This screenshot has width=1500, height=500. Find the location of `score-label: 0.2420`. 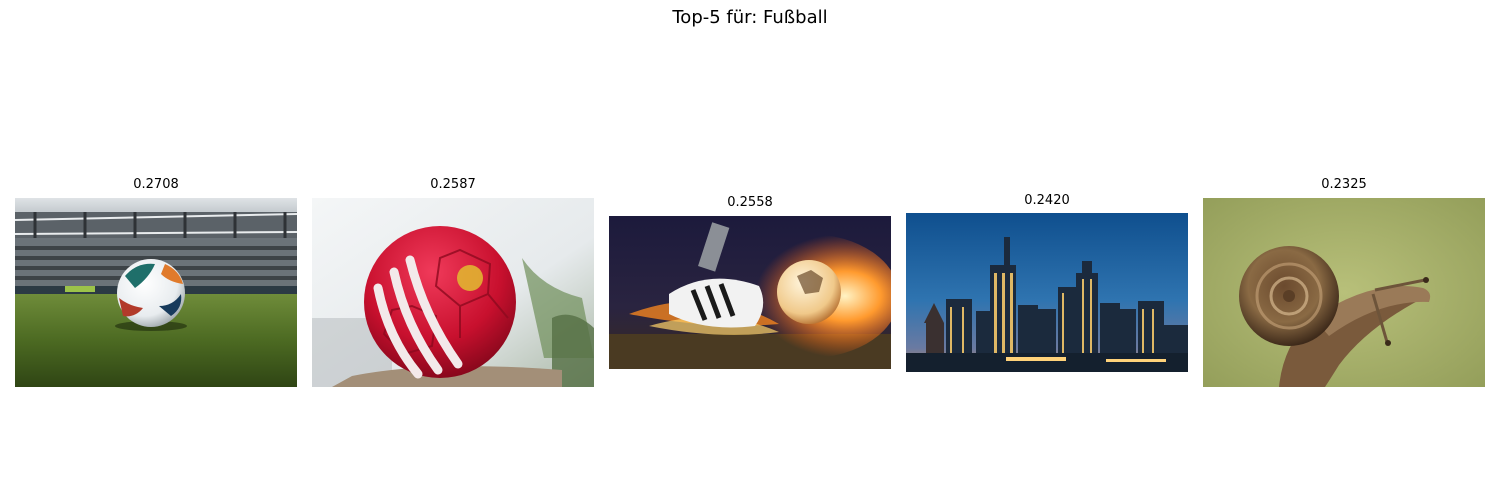

score-label: 0.2420 is located at coordinates (1047, 200).